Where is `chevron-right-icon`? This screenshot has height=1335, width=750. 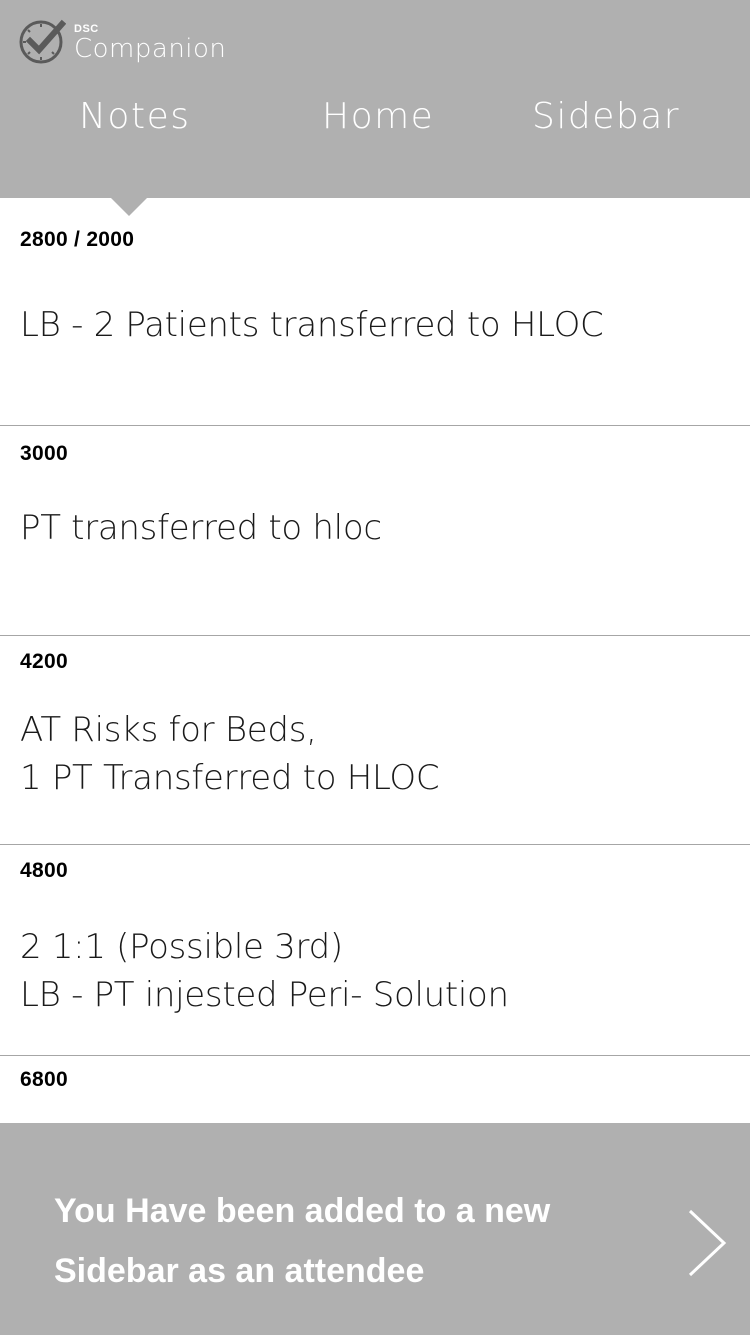 chevron-right-icon is located at coordinates (708, 1243).